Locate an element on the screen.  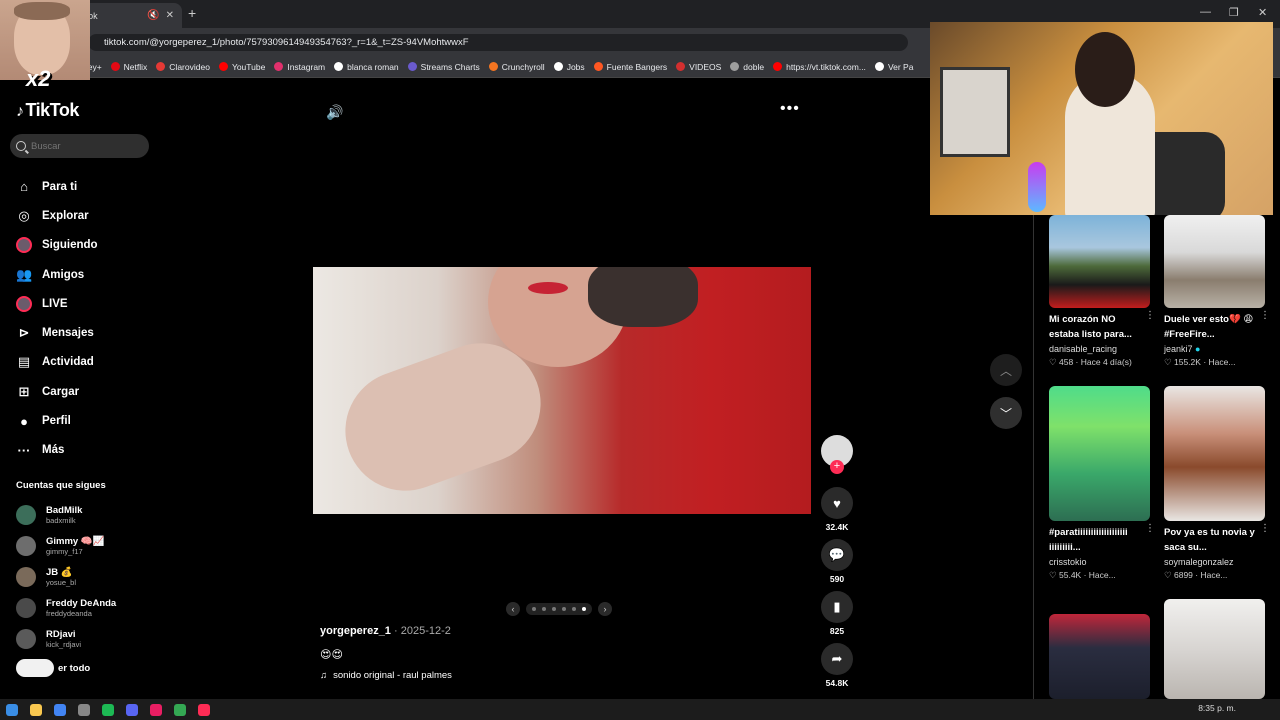
prev-slide-icon: ‹ is located at coordinates (513, 609).